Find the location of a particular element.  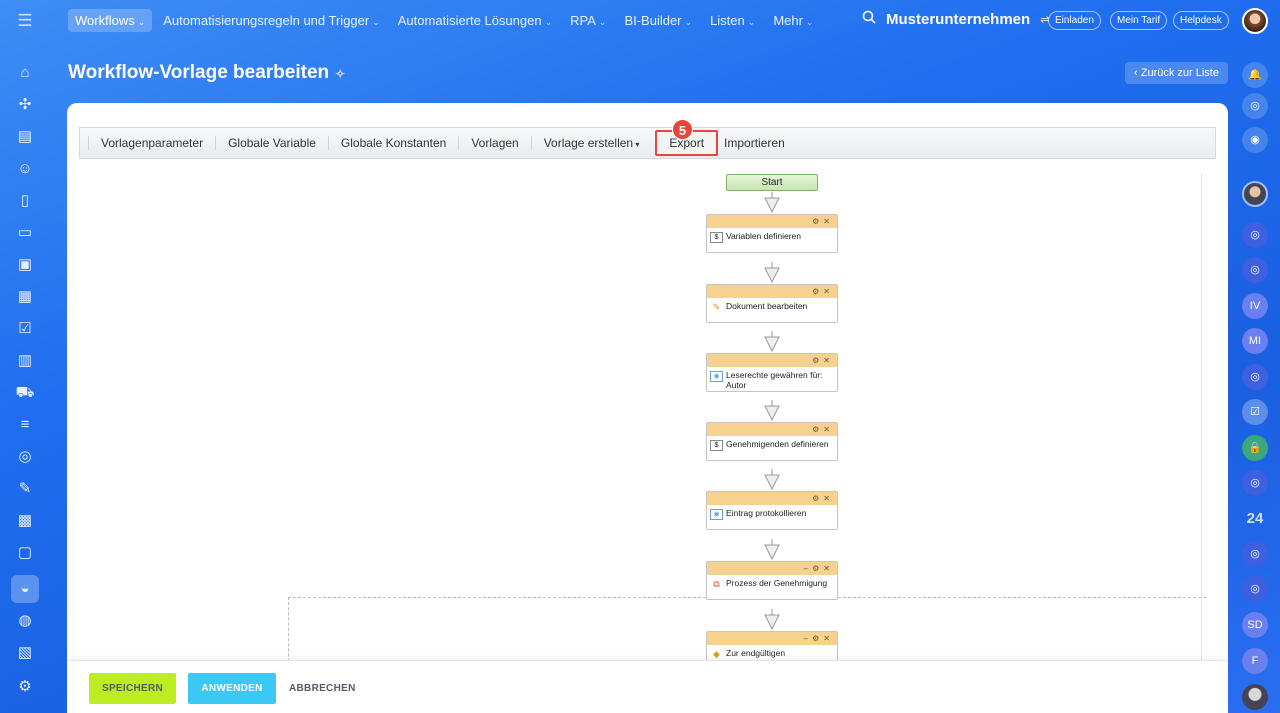

nav-item-more: Mehr ⌄ is located at coordinates (793, 20).